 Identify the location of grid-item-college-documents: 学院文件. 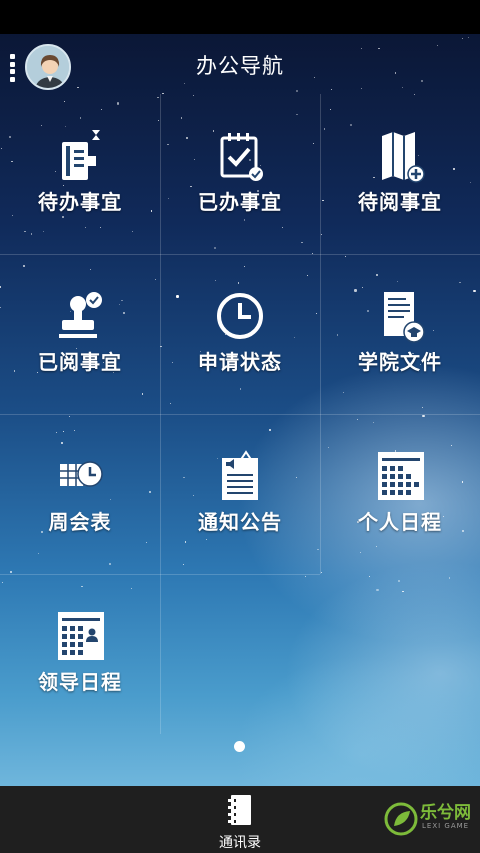
(400, 334).